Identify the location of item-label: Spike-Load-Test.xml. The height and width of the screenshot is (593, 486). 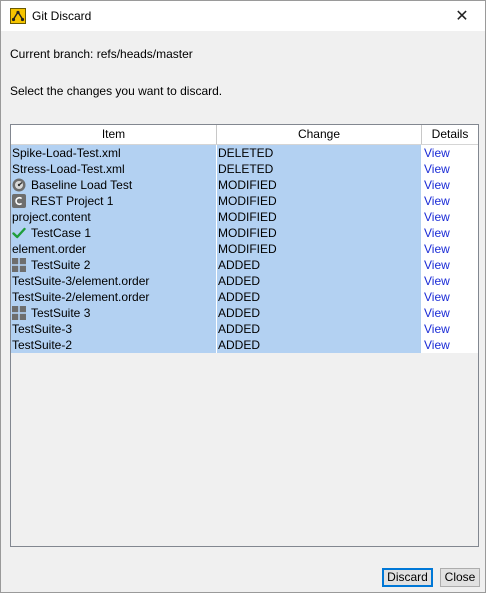
(66, 153).